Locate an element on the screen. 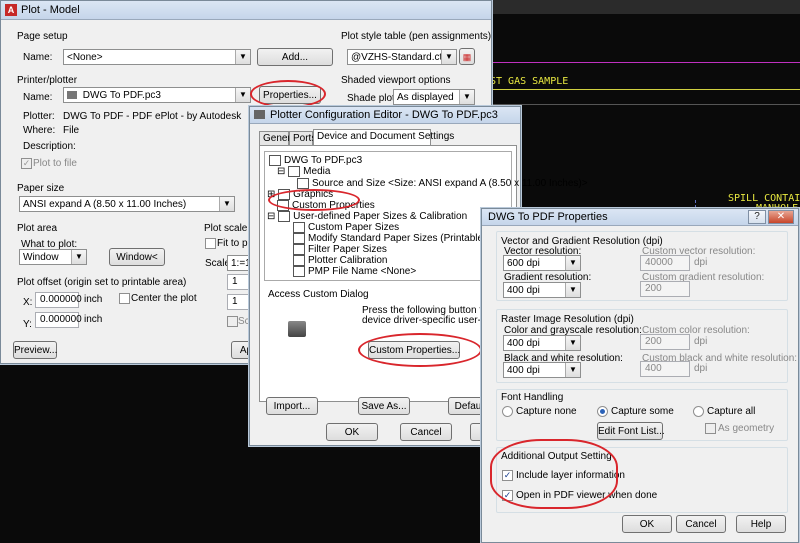 This screenshot has height=543, width=800. annotation-ring-custom-properties is located at coordinates (314, 200).